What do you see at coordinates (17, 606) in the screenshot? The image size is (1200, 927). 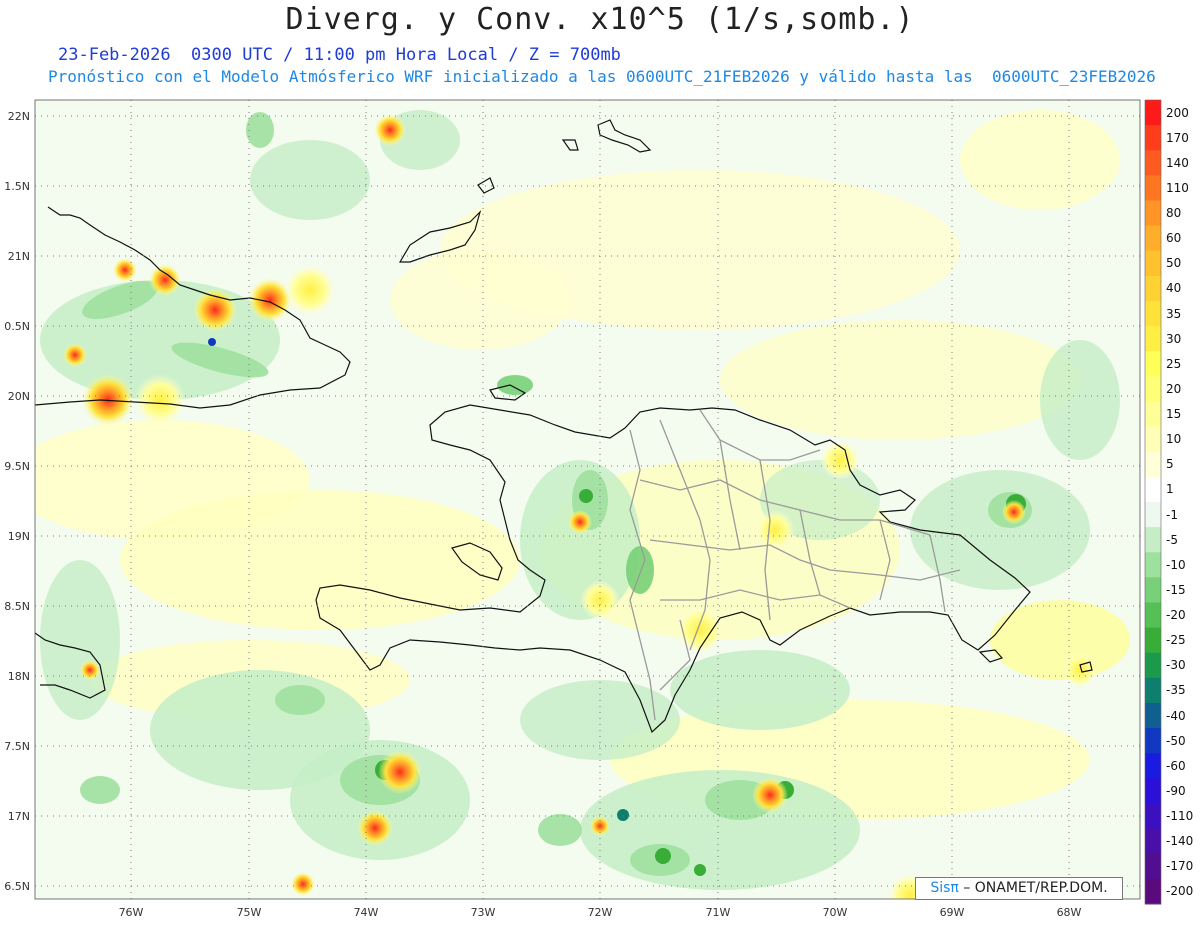 I see `lat-label: 8.5N` at bounding box center [17, 606].